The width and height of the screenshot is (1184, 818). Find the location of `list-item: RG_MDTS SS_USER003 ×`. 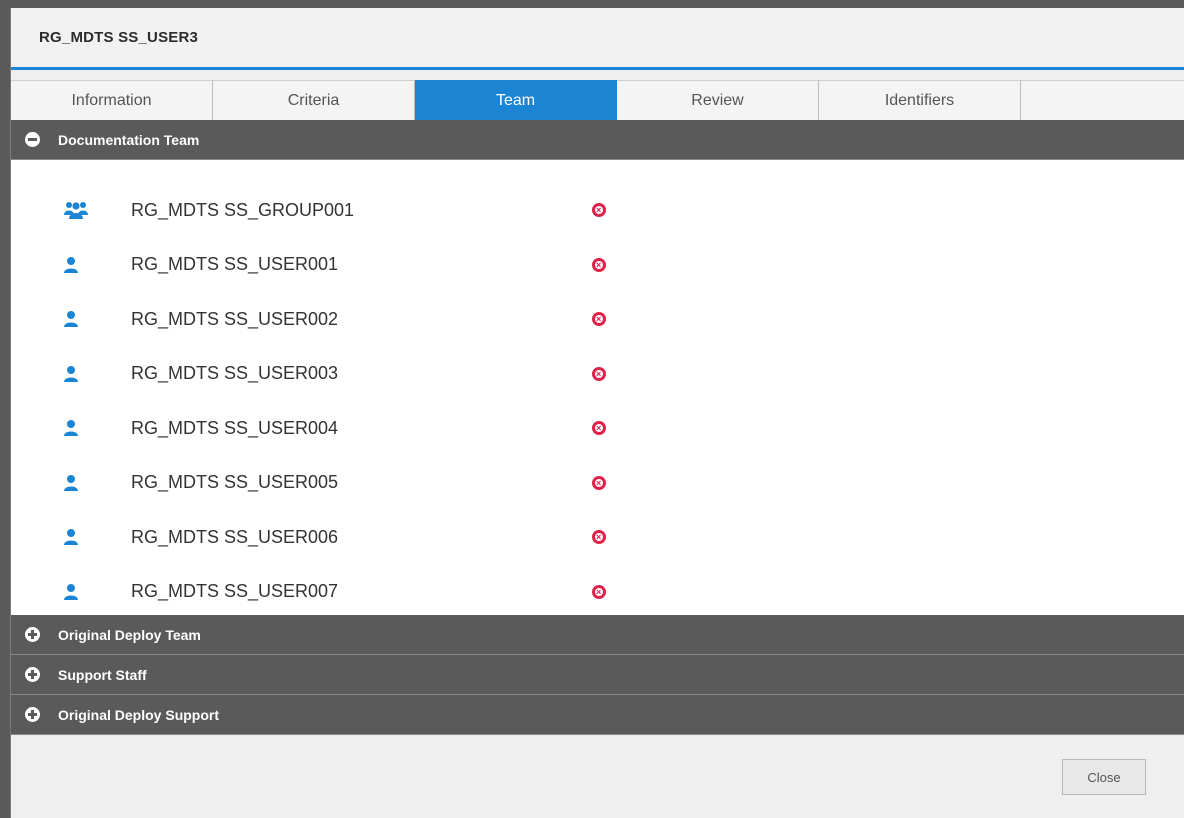

list-item: RG_MDTS SS_USER003 × is located at coordinates (597, 374).